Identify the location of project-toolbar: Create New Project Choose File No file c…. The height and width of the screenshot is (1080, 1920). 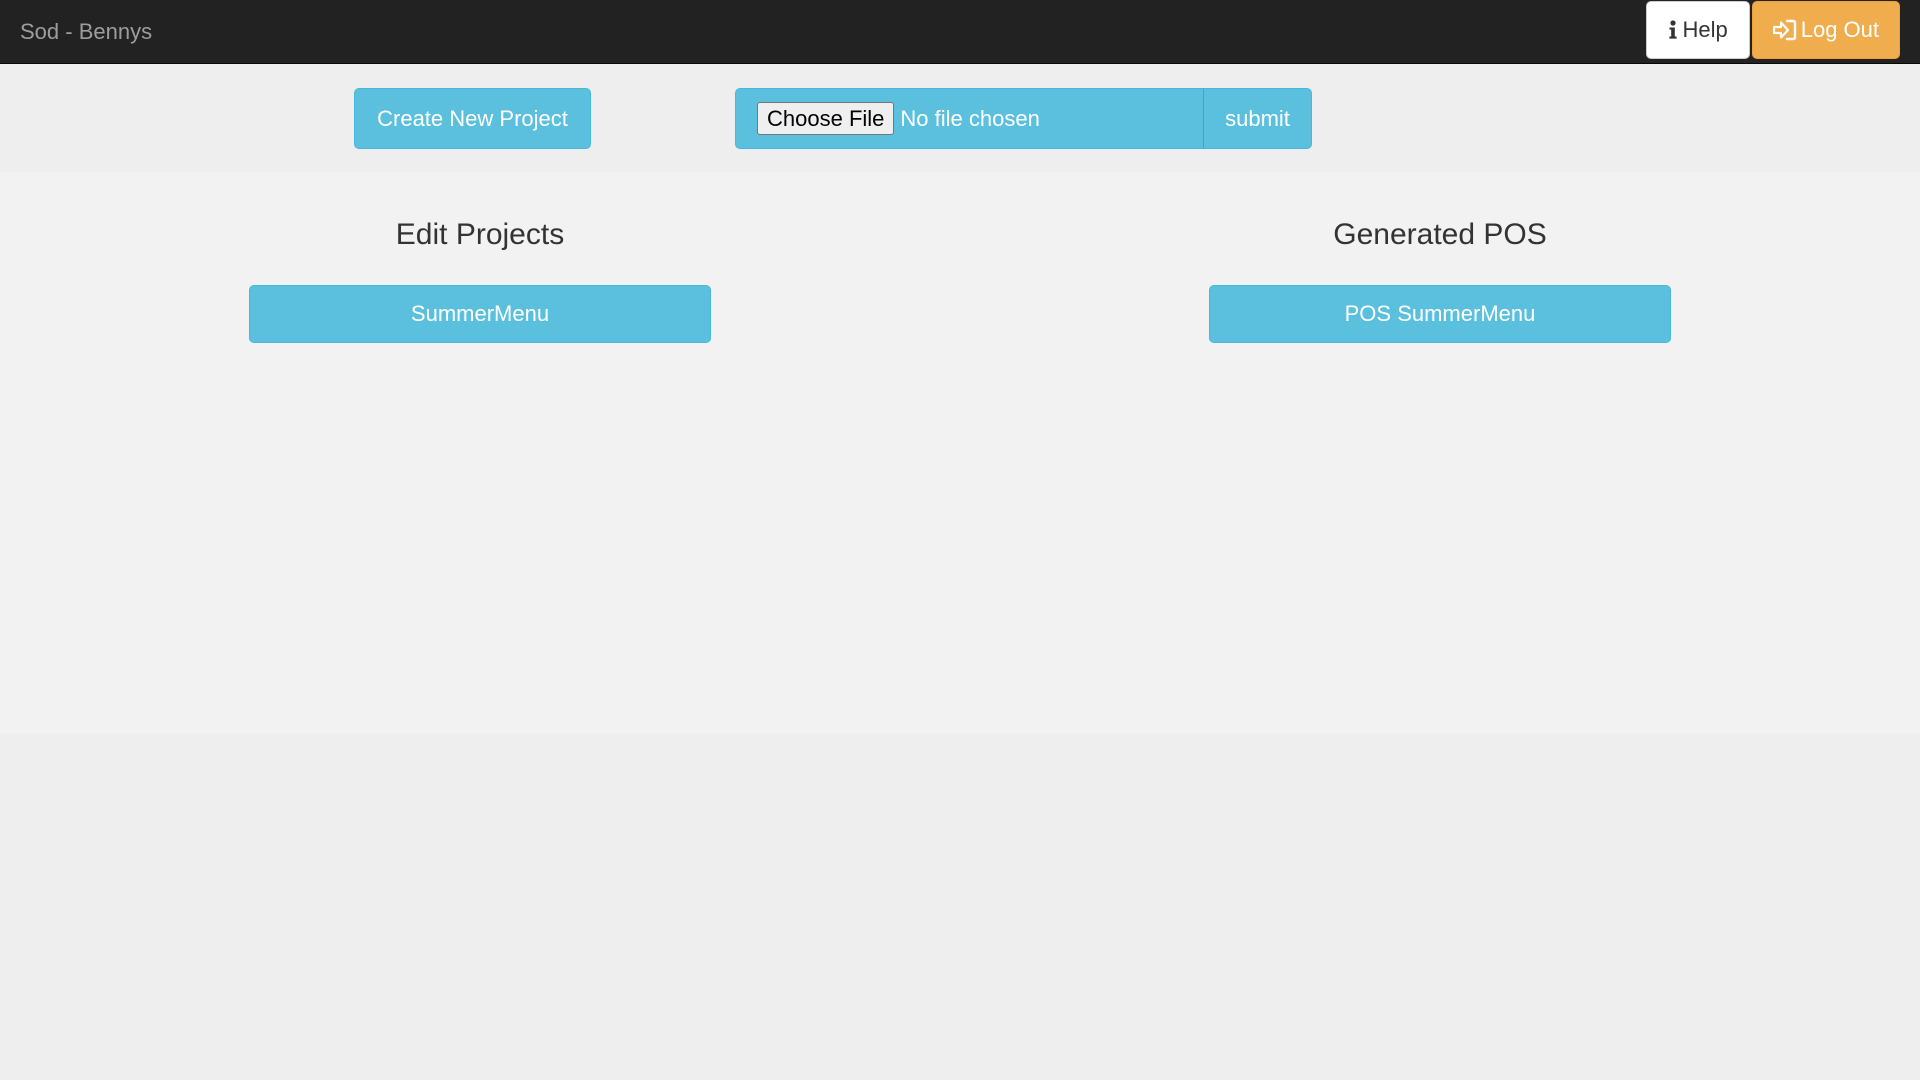
(960, 118).